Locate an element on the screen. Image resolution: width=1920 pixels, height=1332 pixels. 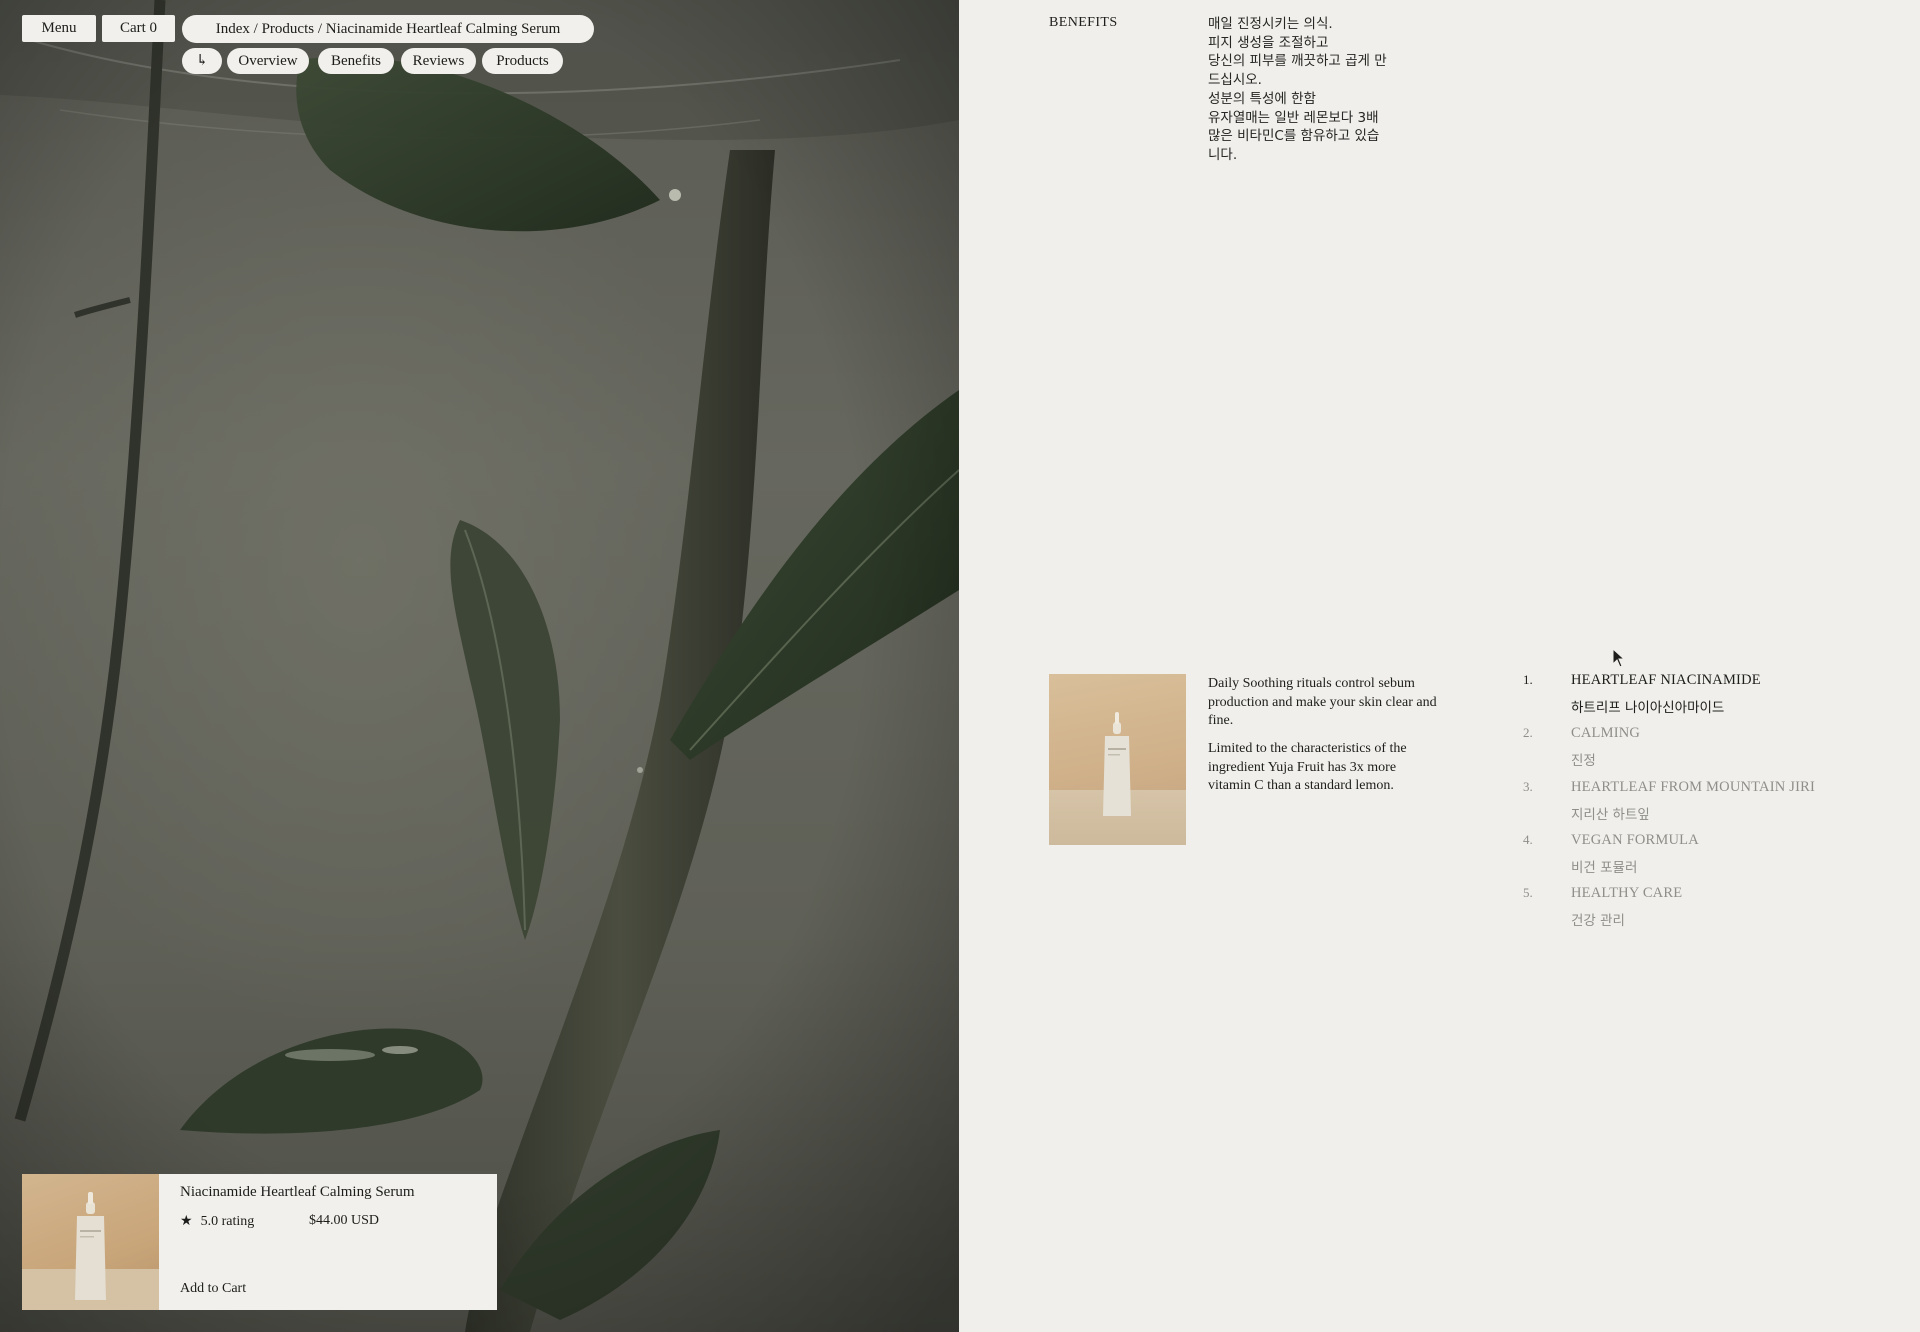
korean-line: 니다. is located at coordinates (1223, 154).